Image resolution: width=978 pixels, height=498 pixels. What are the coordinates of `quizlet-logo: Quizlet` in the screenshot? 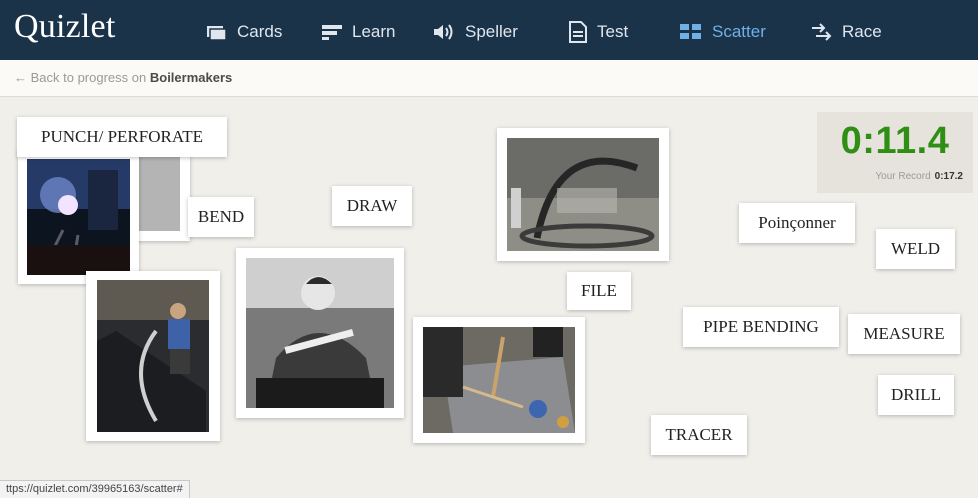 It's located at (64, 27).